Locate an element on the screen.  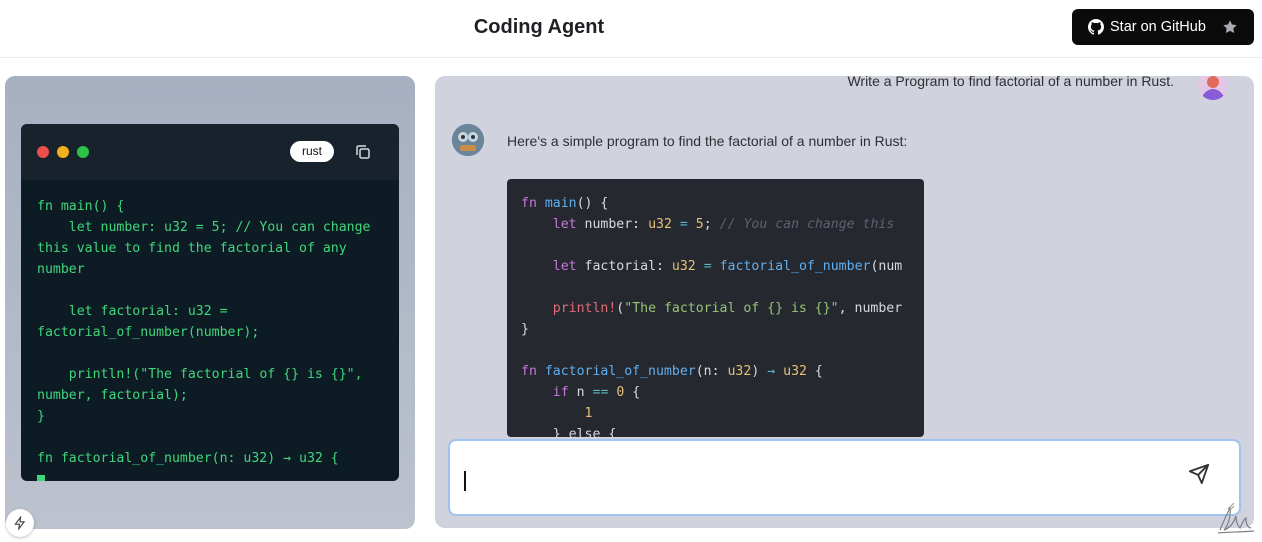
bolt-button is located at coordinates (20, 523).